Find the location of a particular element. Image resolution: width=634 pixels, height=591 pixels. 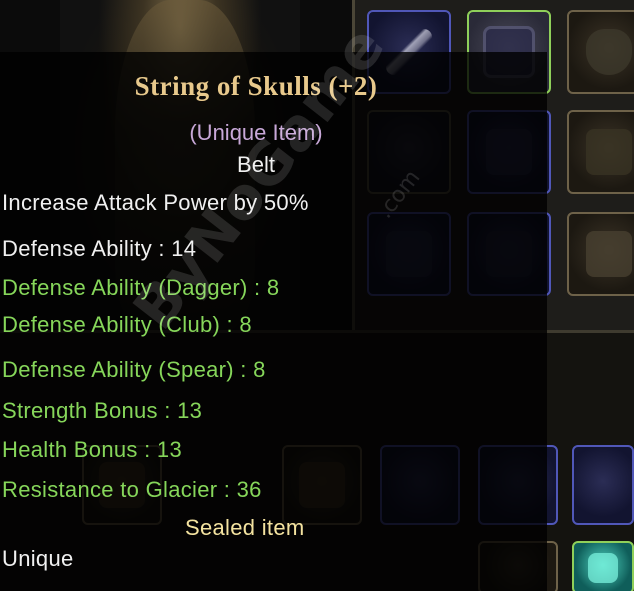

chest-icon is located at coordinates (609, 254).